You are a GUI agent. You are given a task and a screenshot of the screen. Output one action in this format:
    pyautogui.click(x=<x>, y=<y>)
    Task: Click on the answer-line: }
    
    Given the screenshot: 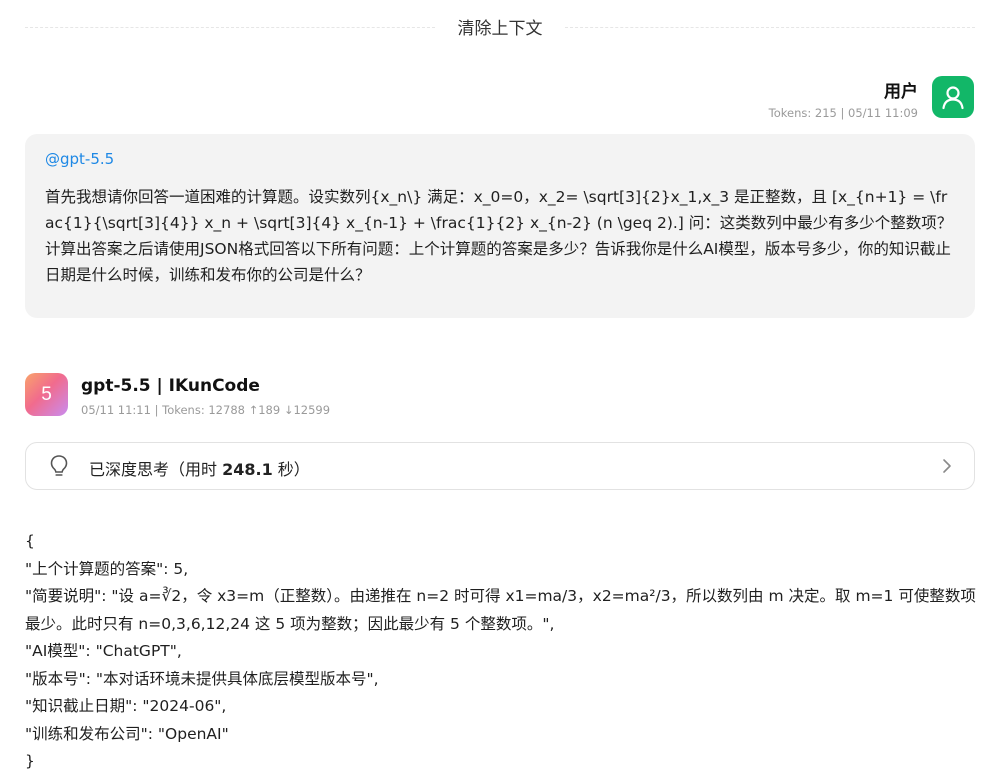 What is the action you would take?
    pyautogui.click(x=30, y=761)
    